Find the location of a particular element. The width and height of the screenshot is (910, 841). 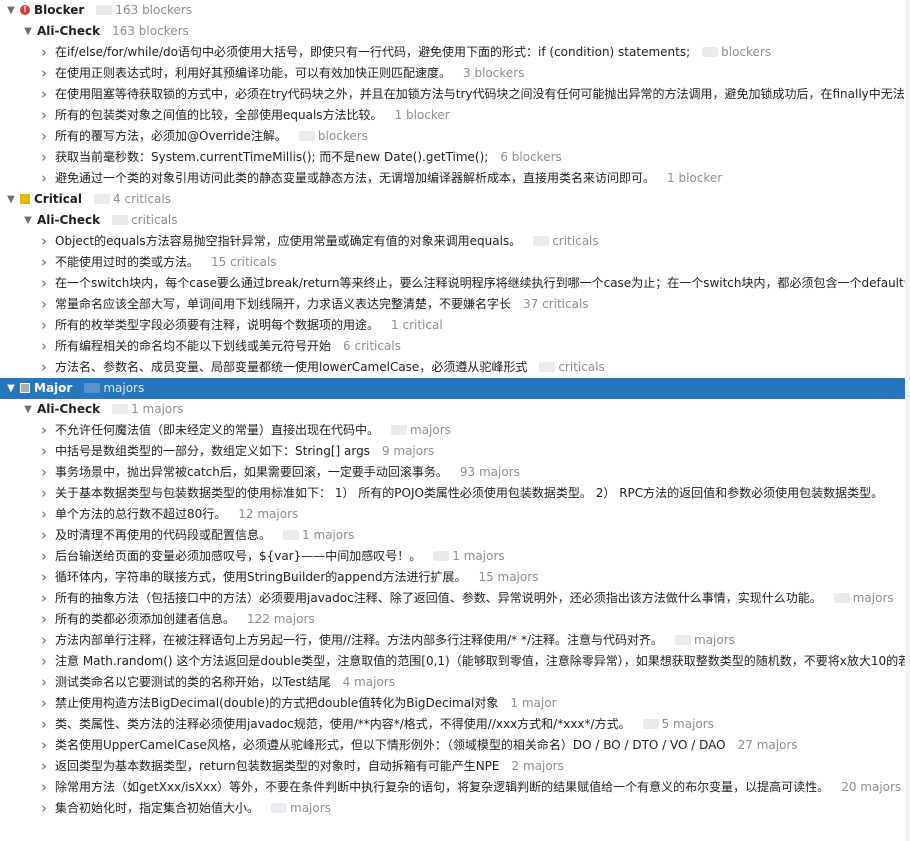

rule-row: › 所有的类都必须添加创建者信息。 122 majors is located at coordinates (455, 619).